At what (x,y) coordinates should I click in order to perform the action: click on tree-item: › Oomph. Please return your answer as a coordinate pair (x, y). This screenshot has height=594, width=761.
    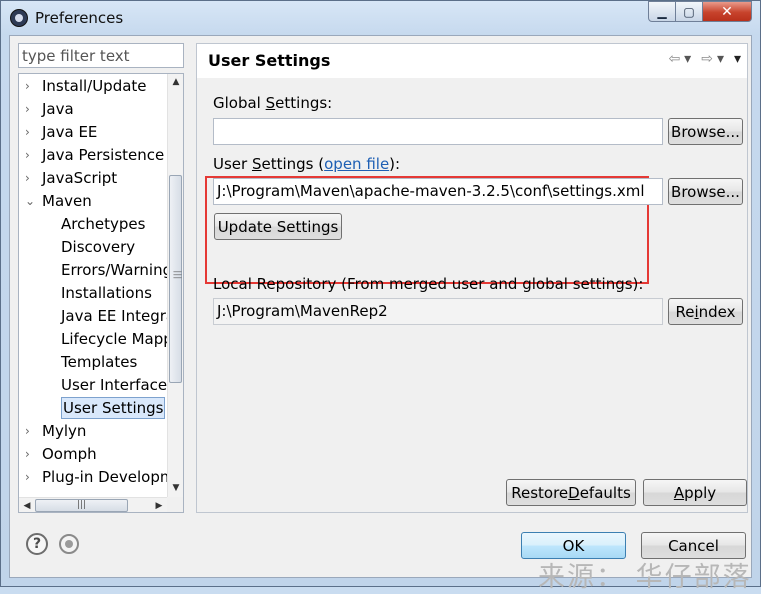
    Looking at the image, I should click on (92, 454).